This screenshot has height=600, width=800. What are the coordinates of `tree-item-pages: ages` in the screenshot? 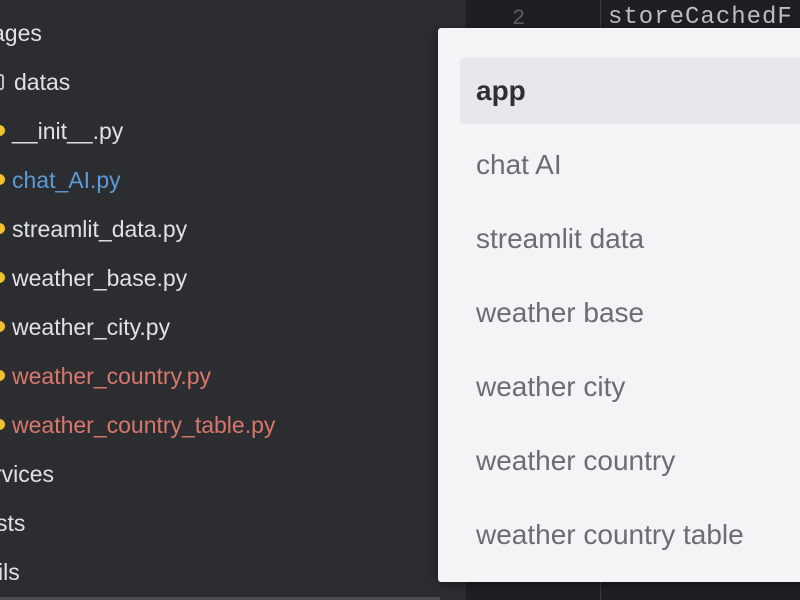 It's located at (21, 31).